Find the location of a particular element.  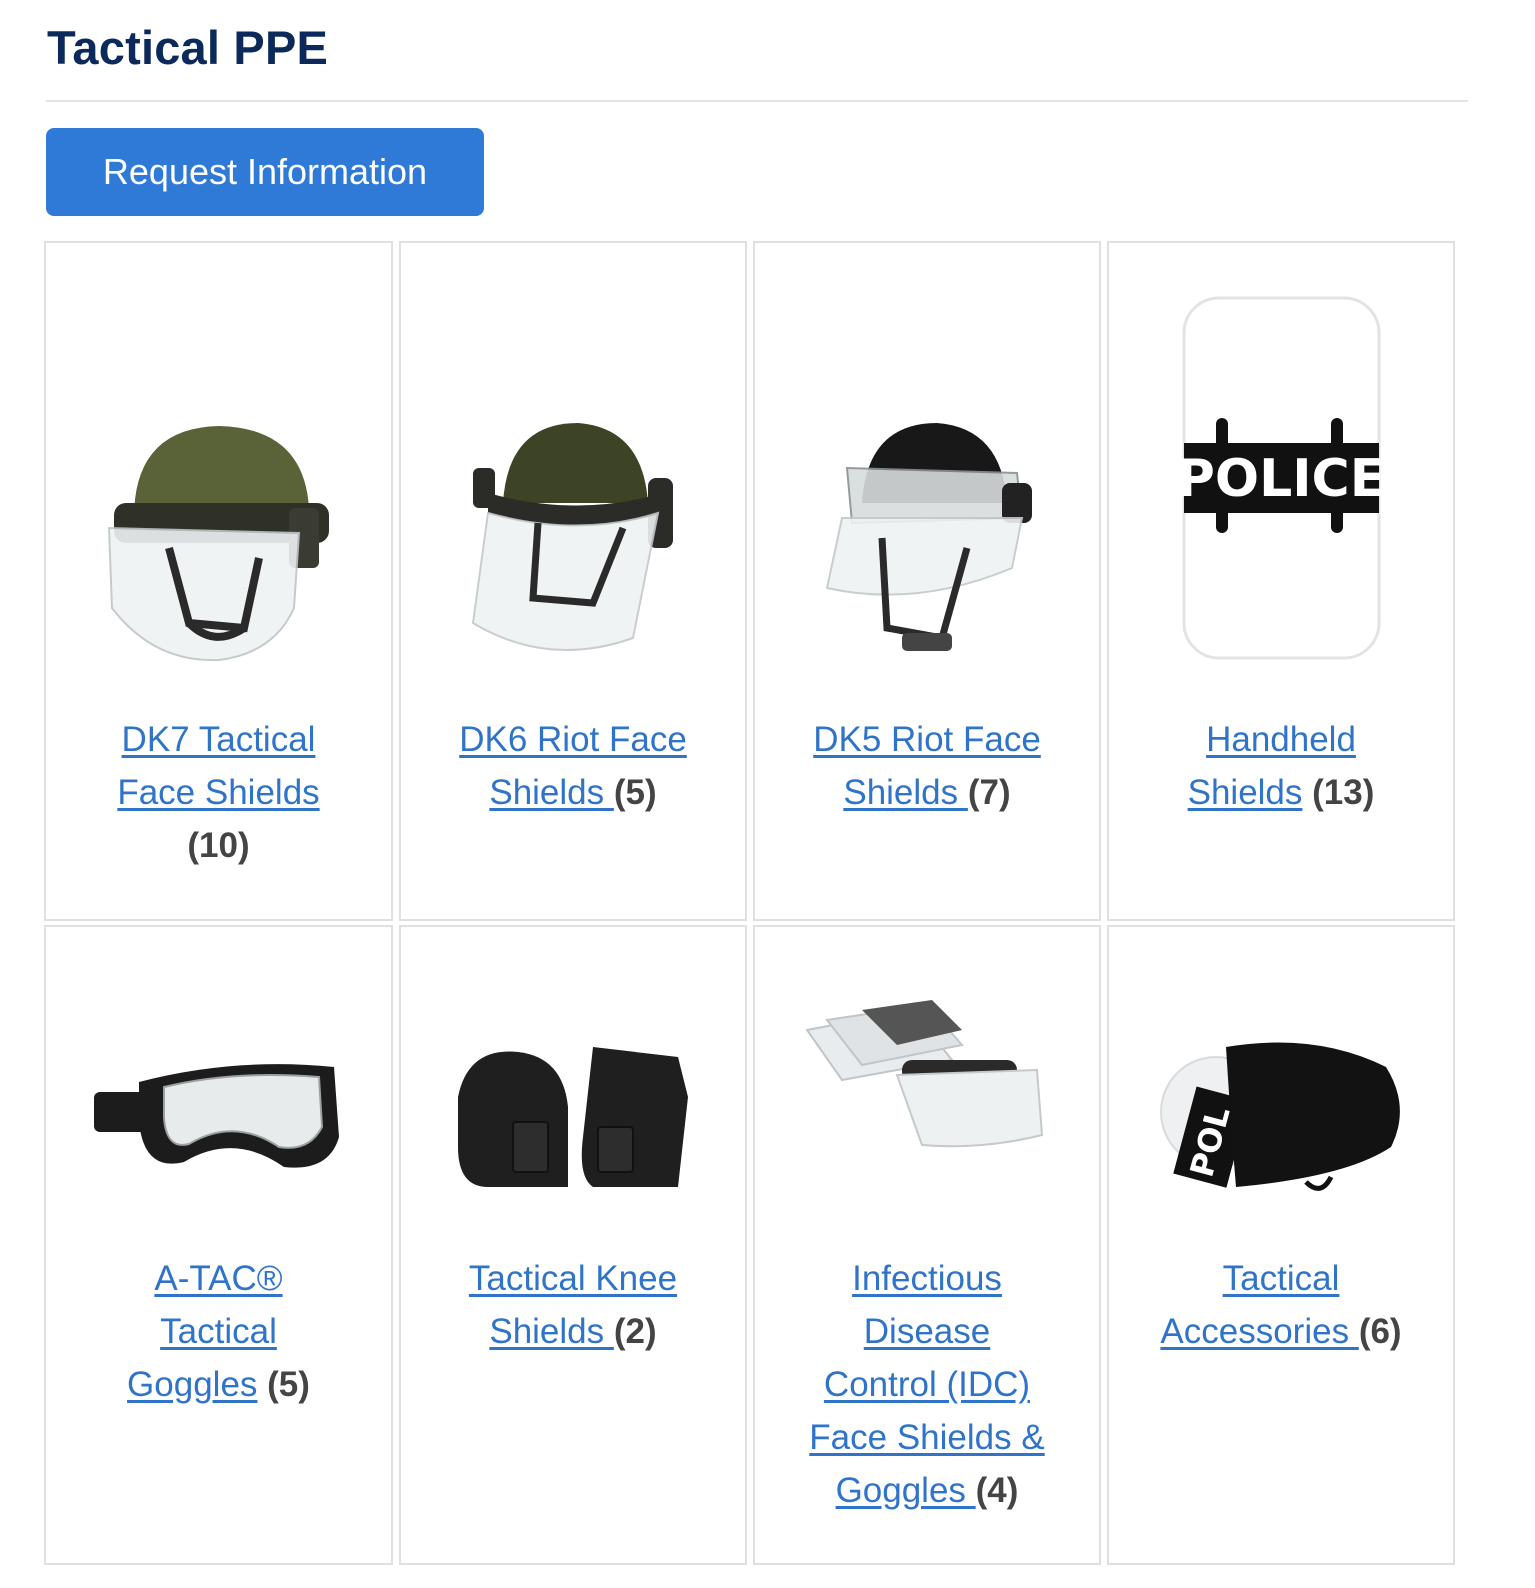

goggles-icon is located at coordinates (216, 1116).